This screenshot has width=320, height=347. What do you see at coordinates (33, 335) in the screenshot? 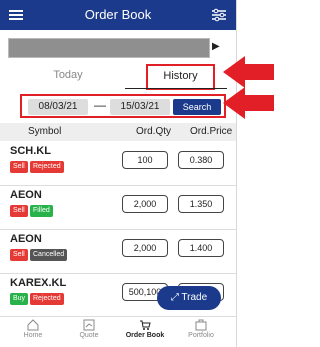
I see `nav-label: Home` at bounding box center [33, 335].